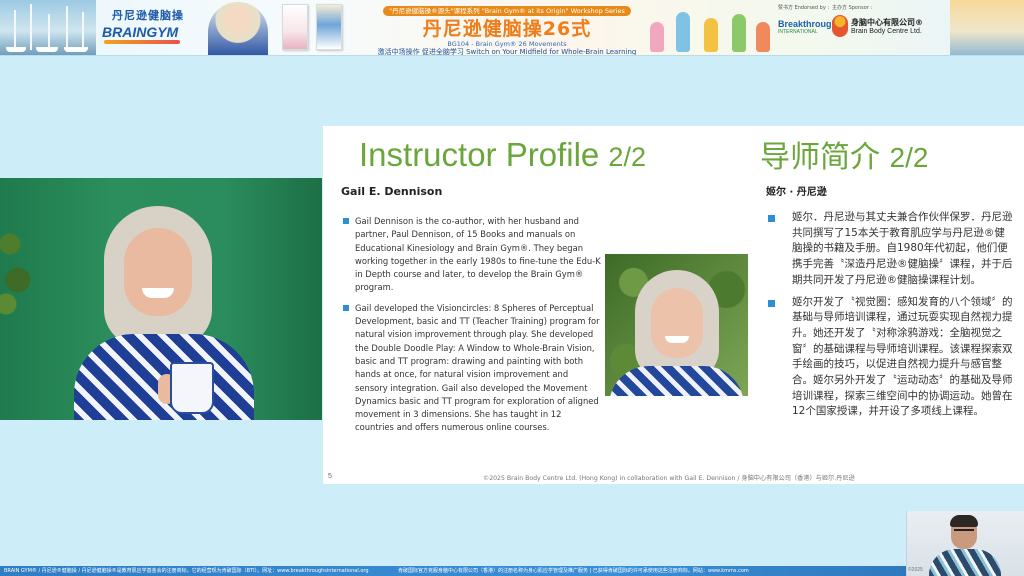  What do you see at coordinates (507, 44) in the screenshot?
I see `course-code: BG104 - Brain Gym® 26 Movements` at bounding box center [507, 44].